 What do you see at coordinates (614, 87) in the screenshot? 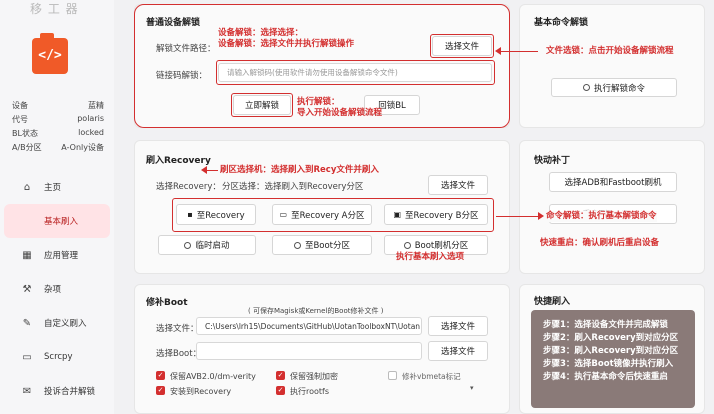
I see `exec-unlock-command-button: 执行解锁命令` at bounding box center [614, 87].